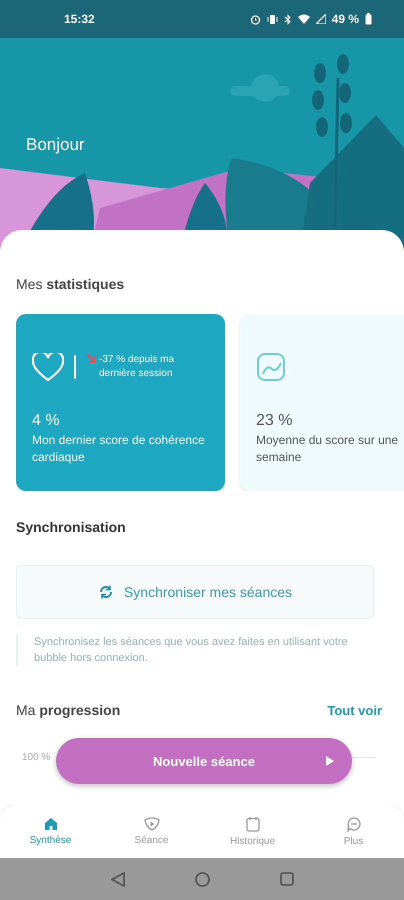 Image resolution: width=404 pixels, height=900 pixels. I want to click on chart-icon, so click(271, 367).